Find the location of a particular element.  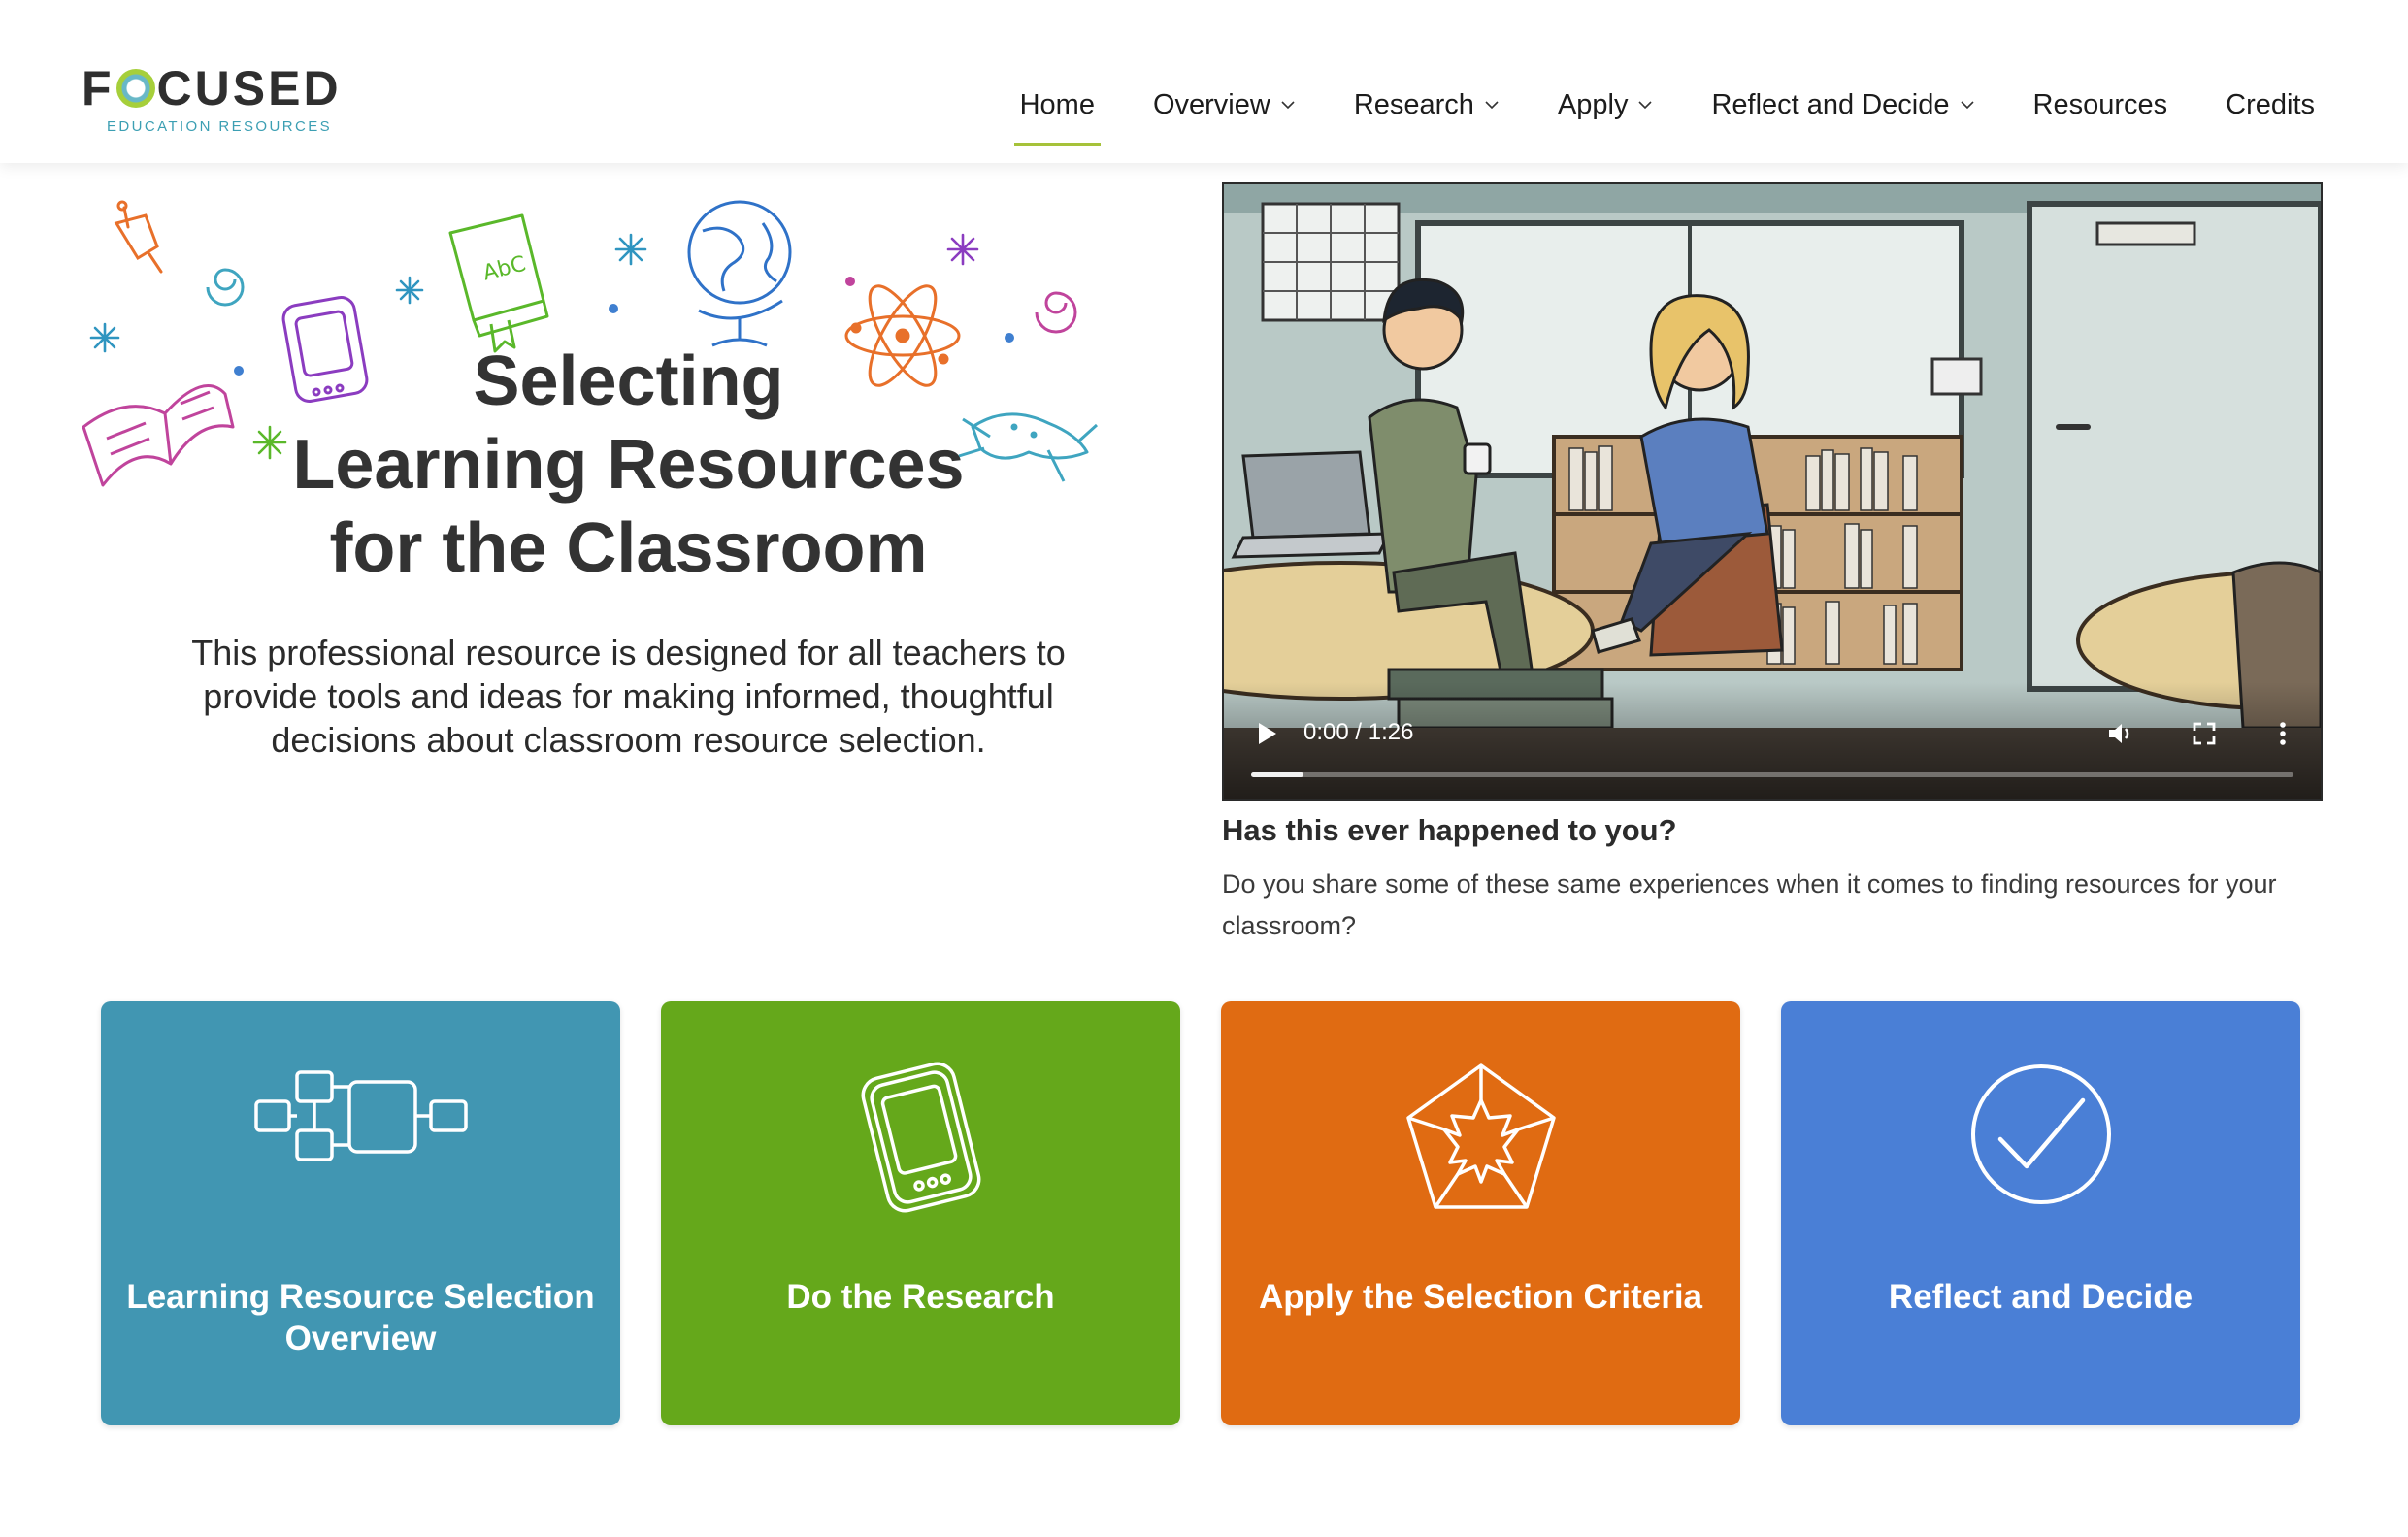

card-research: Do the Research is located at coordinates (920, 1213).